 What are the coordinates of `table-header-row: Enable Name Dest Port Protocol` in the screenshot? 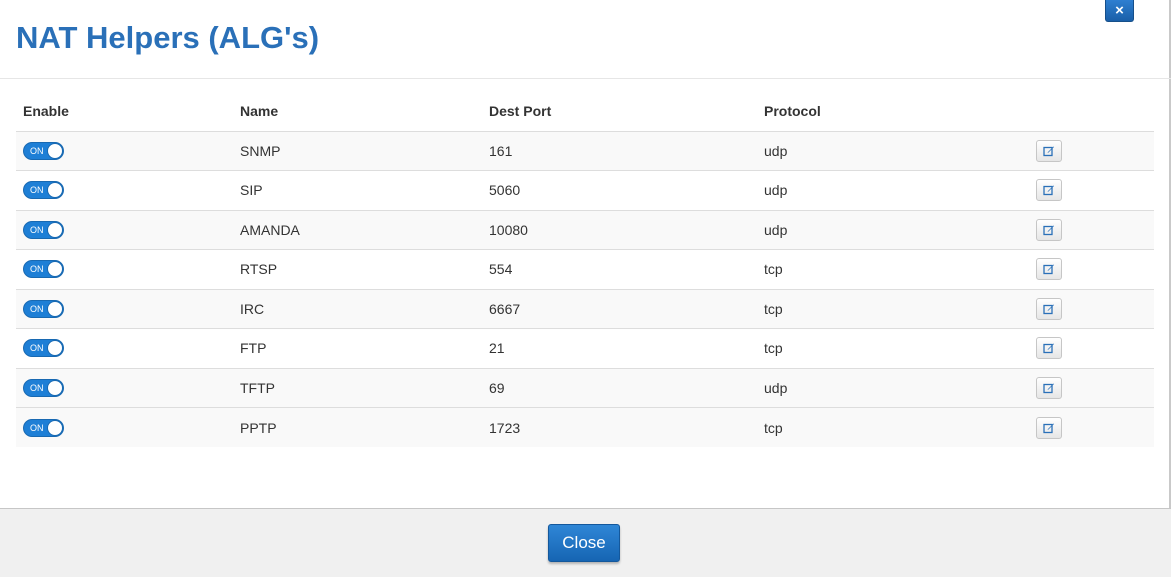 It's located at (585, 112).